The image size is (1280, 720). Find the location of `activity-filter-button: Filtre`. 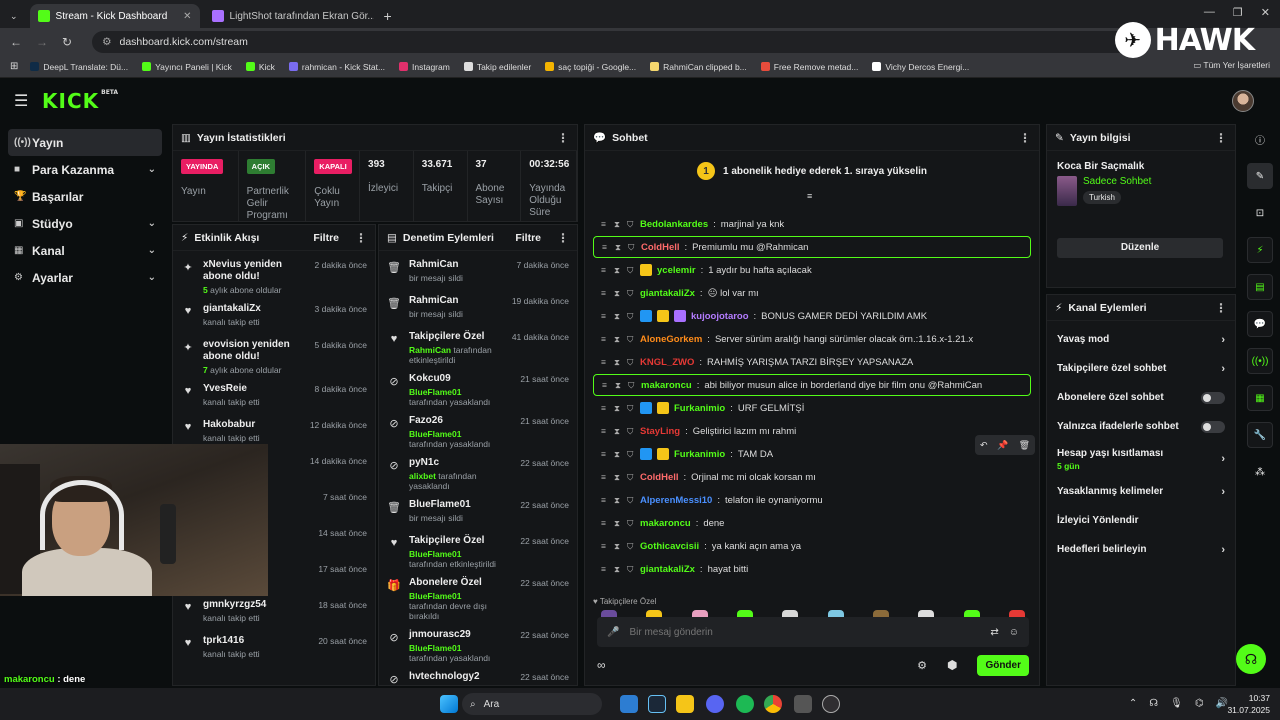

activity-filter-button: Filtre is located at coordinates (326, 238).